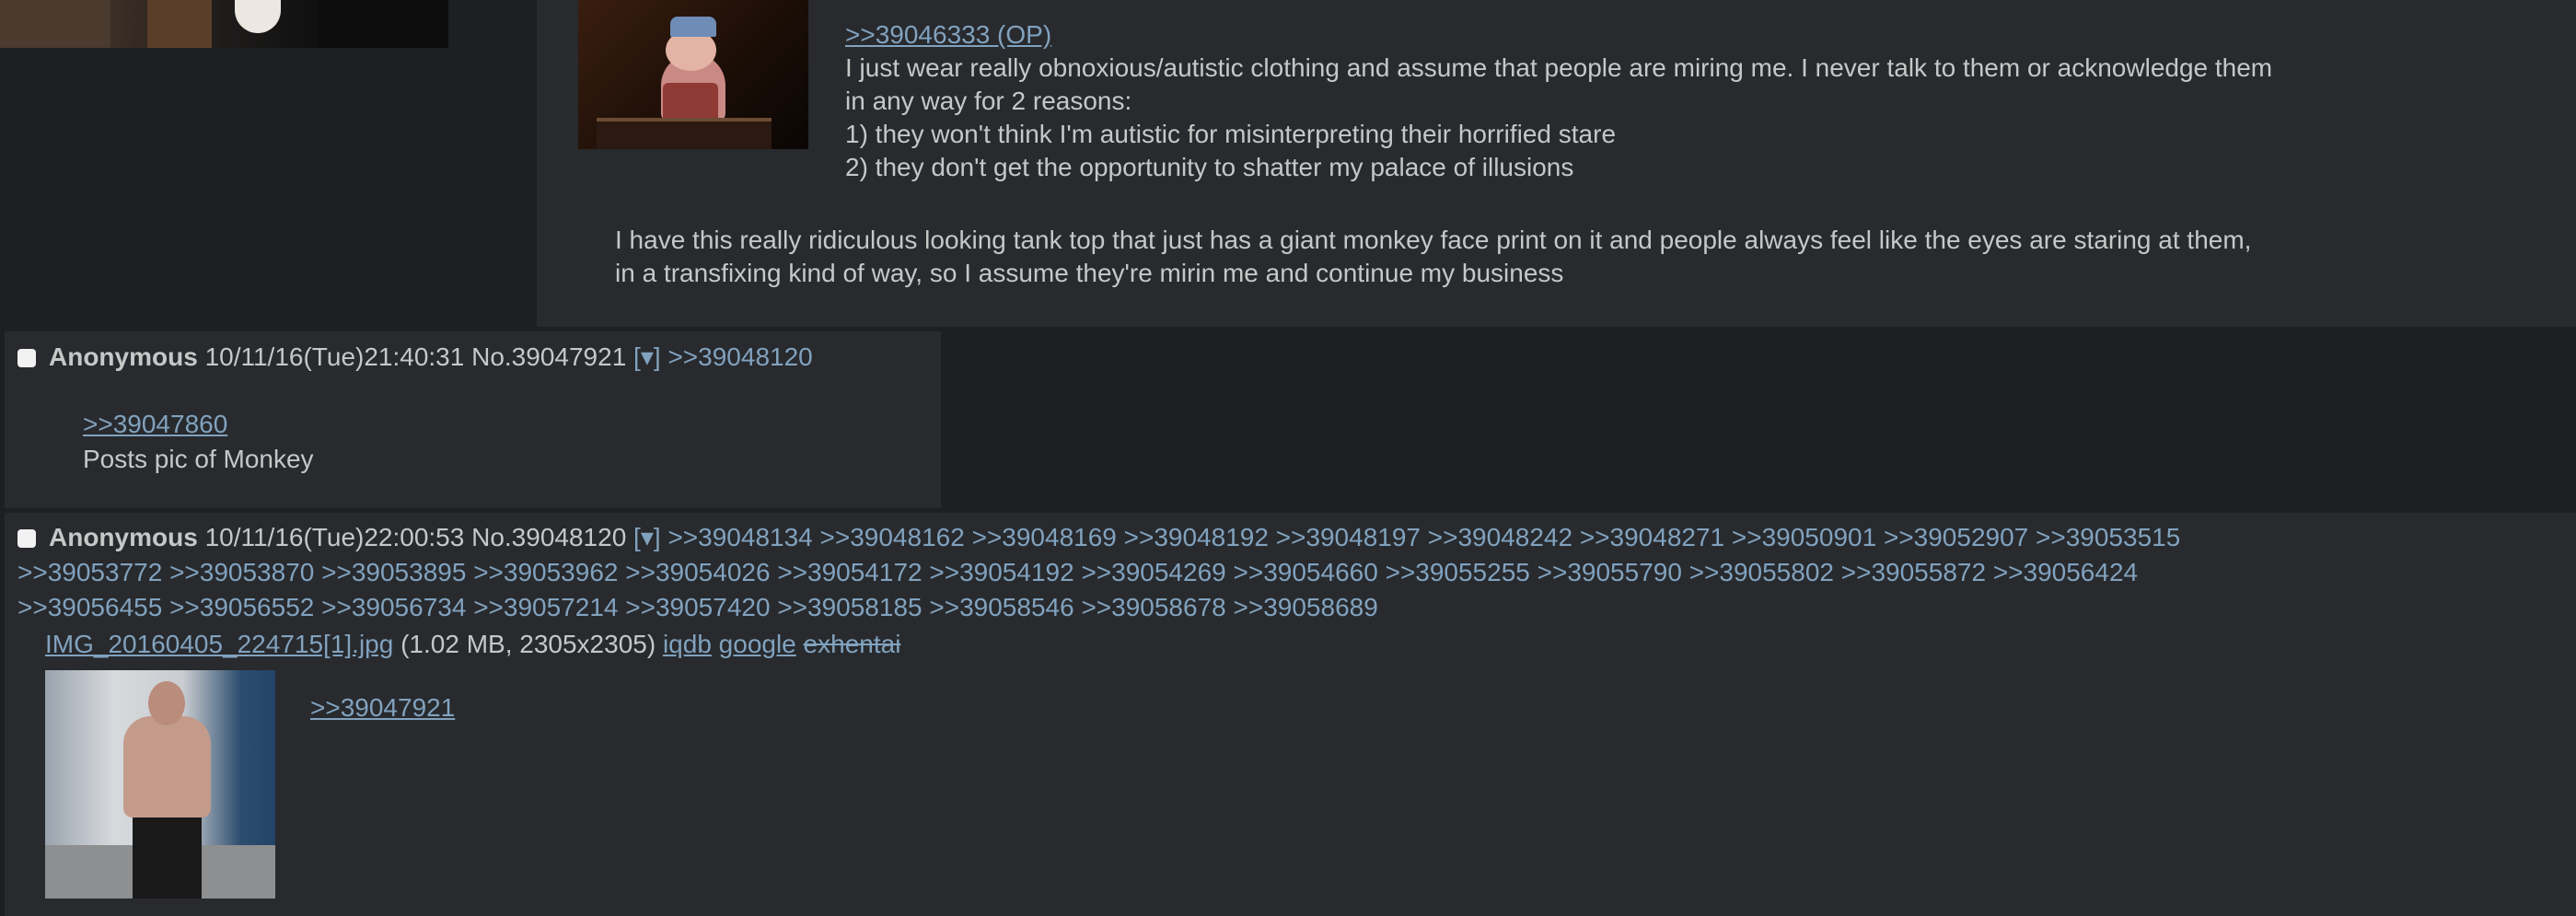 This screenshot has height=916, width=2576. Describe the element at coordinates (1044, 537) in the screenshot. I see `backlink: >>39048169` at that location.